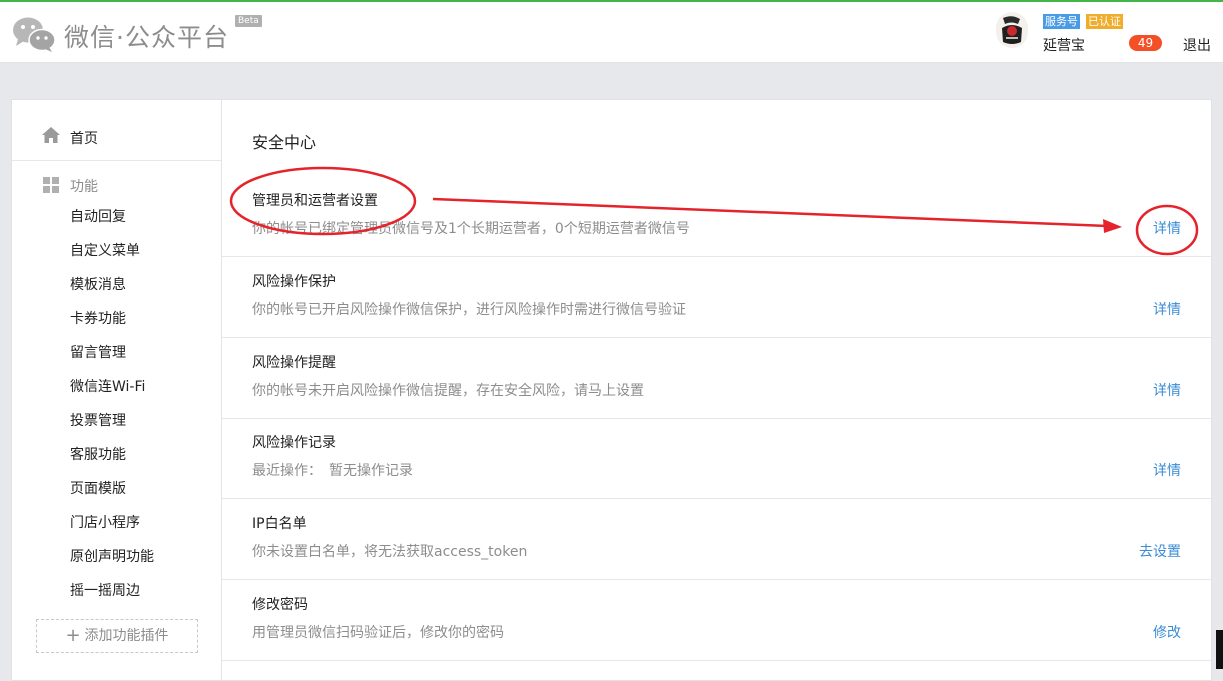 Image resolution: width=1223 pixels, height=681 pixels. Describe the element at coordinates (448, 391) in the screenshot. I see `row-description: 你的帐号未开启风险操作微信提醒，存在安全风险，请马上设置` at that location.